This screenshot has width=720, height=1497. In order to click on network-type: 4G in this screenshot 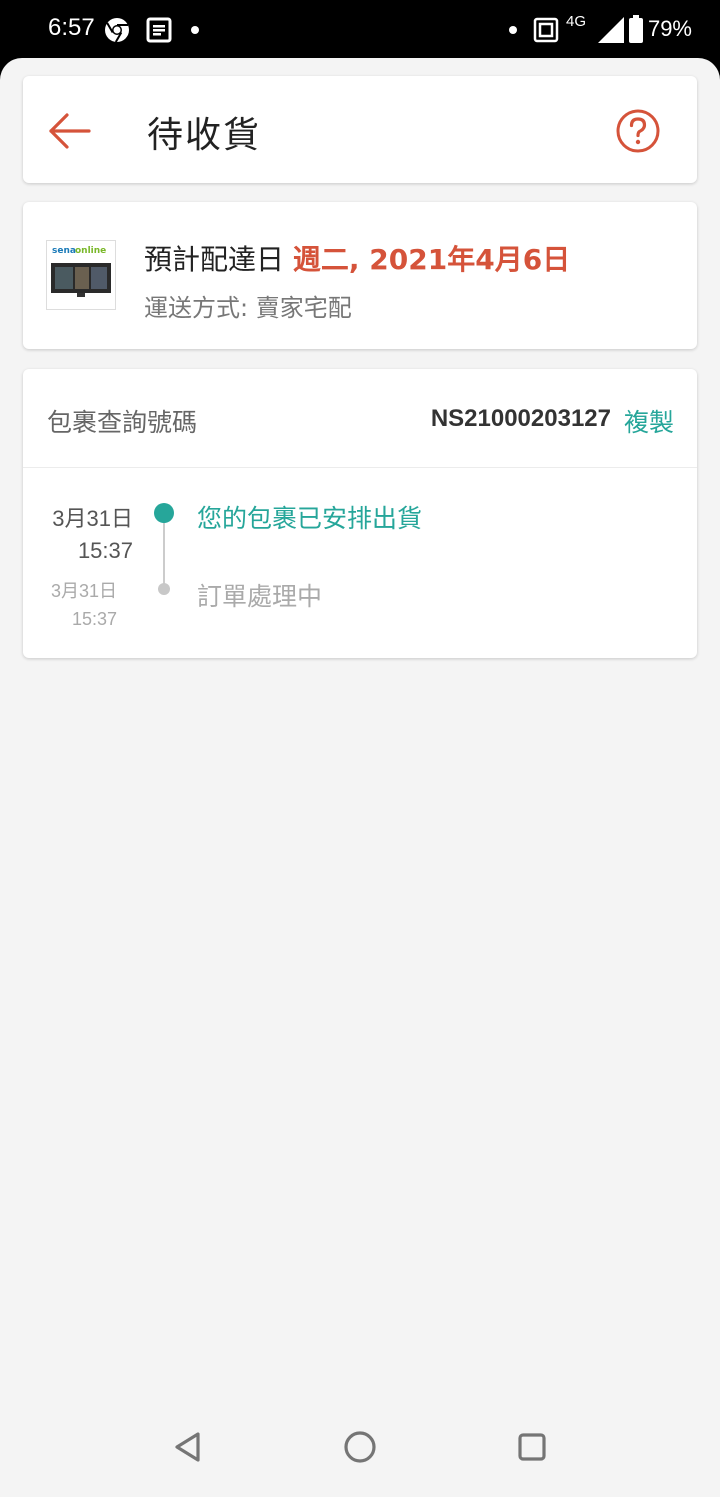, I will do `click(576, 21)`.